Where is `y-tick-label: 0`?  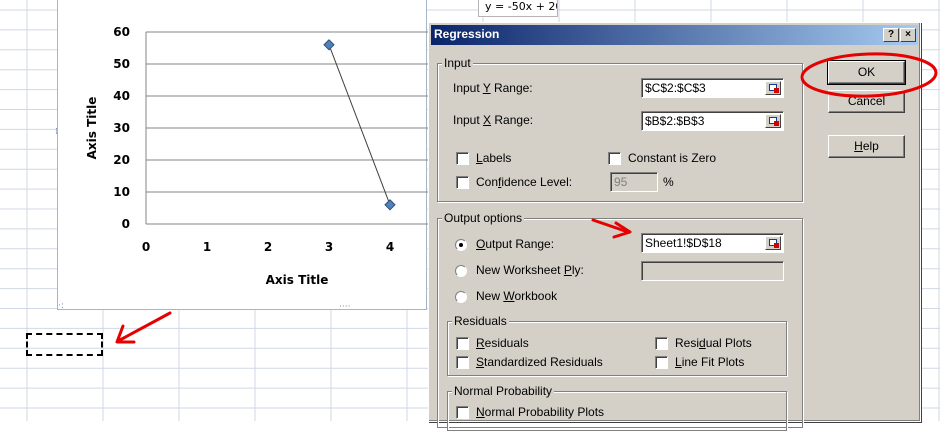
y-tick-label: 0 is located at coordinates (126, 224).